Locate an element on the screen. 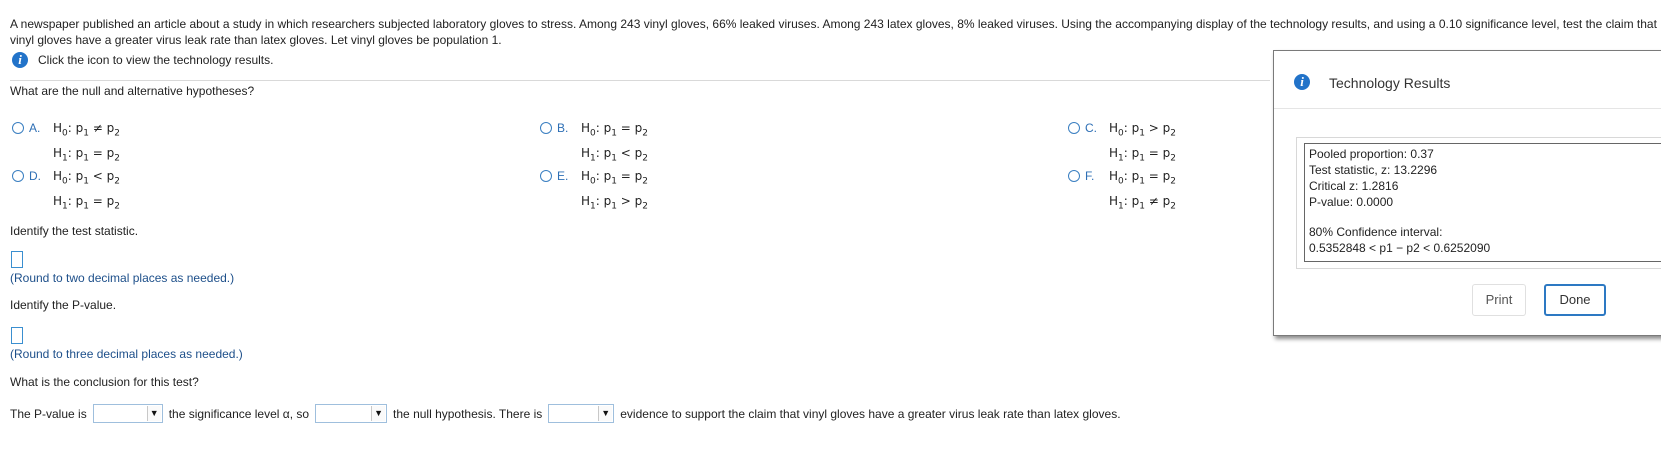 The image size is (1661, 467). conclusion-part1: The P-value is is located at coordinates (48, 413).